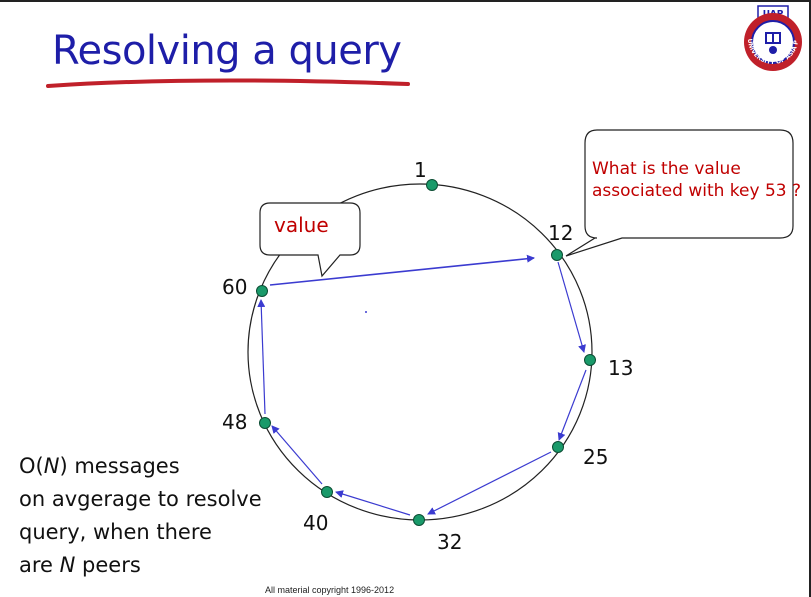 This screenshot has width=811, height=597. Describe the element at coordinates (620, 368) in the screenshot. I see `node-label-13: 13` at that location.